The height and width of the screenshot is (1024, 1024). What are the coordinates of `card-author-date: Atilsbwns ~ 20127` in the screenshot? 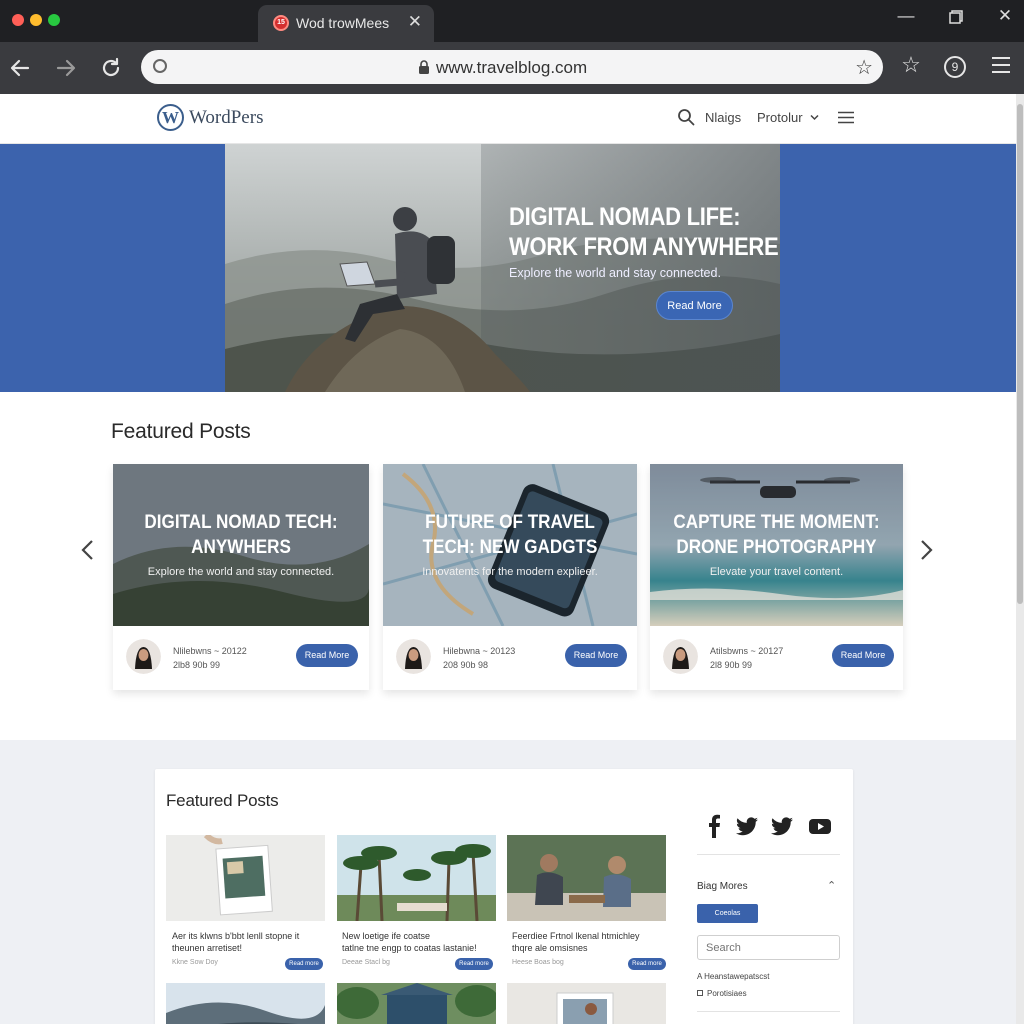 It's located at (747, 651).